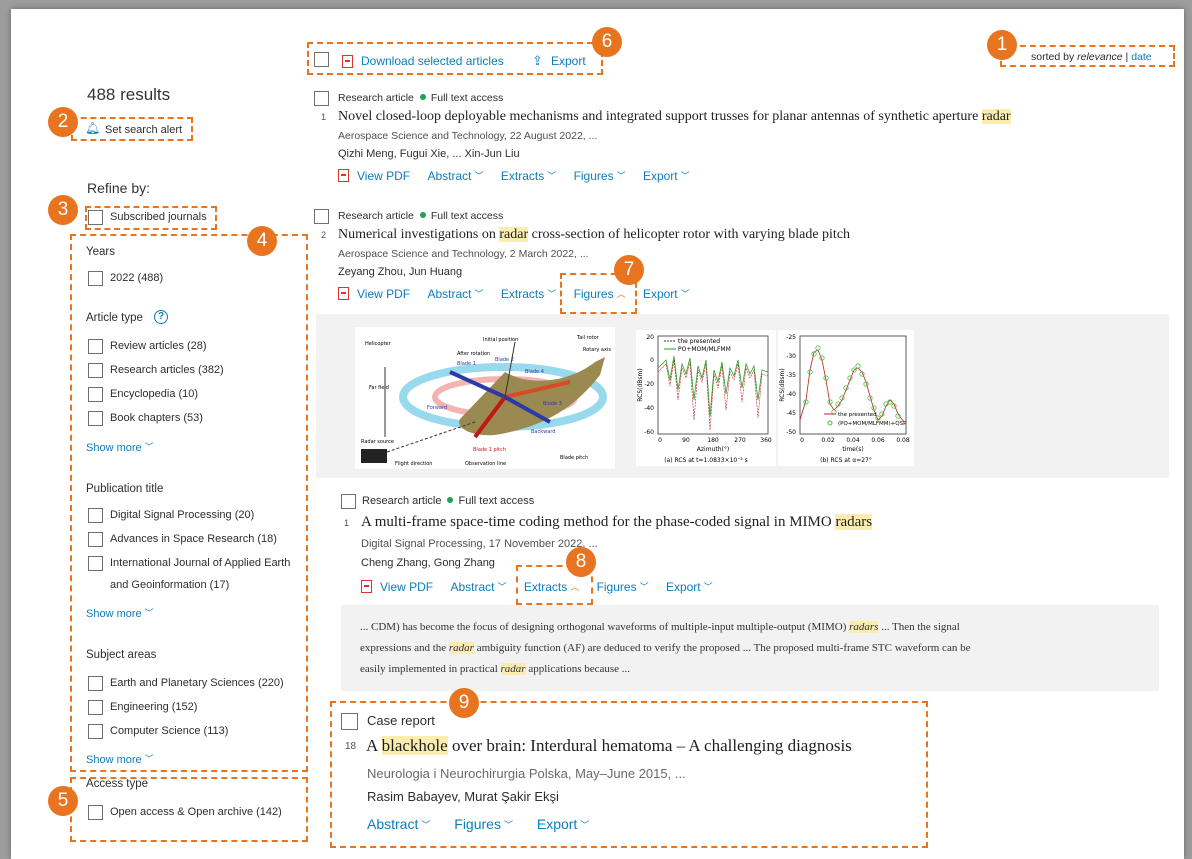 This screenshot has width=1192, height=859. Describe the element at coordinates (489, 450) in the screenshot. I see `fig-label: Blade 1 pitch` at that location.